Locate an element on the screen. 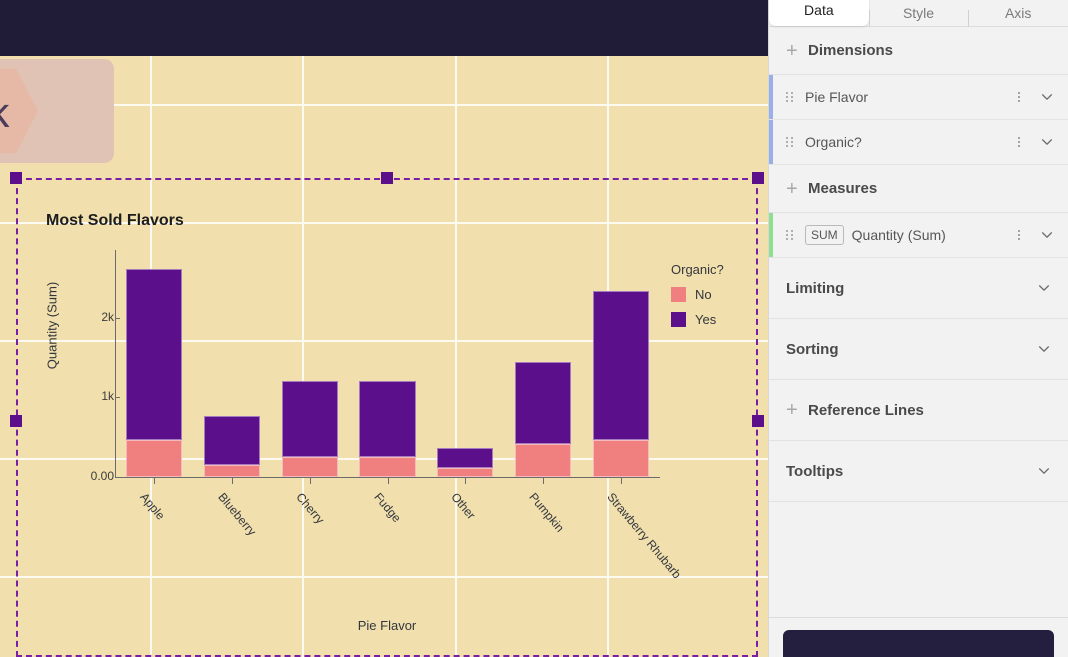 This screenshot has height=657, width=1068. tab-data: Data is located at coordinates (819, 13).